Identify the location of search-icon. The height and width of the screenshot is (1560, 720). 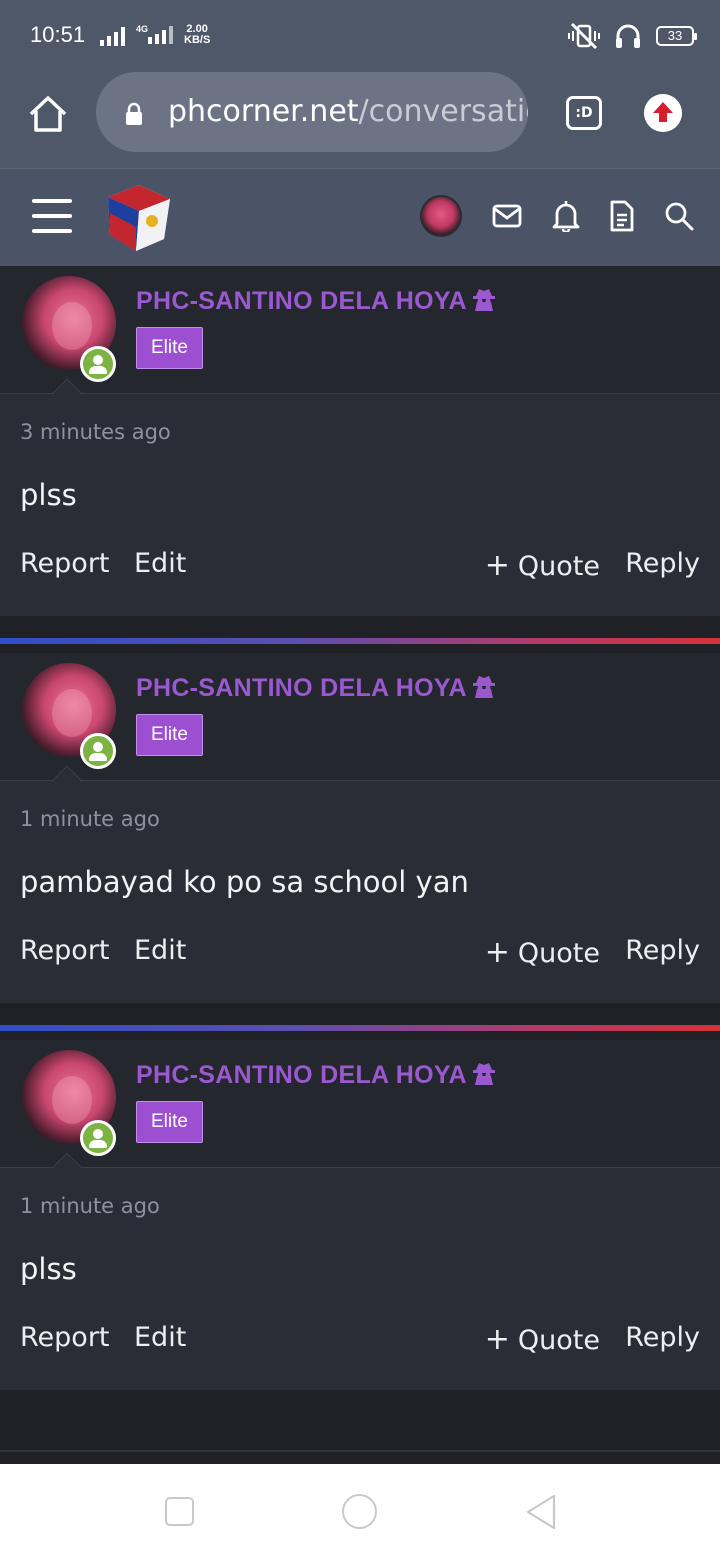
(679, 216).